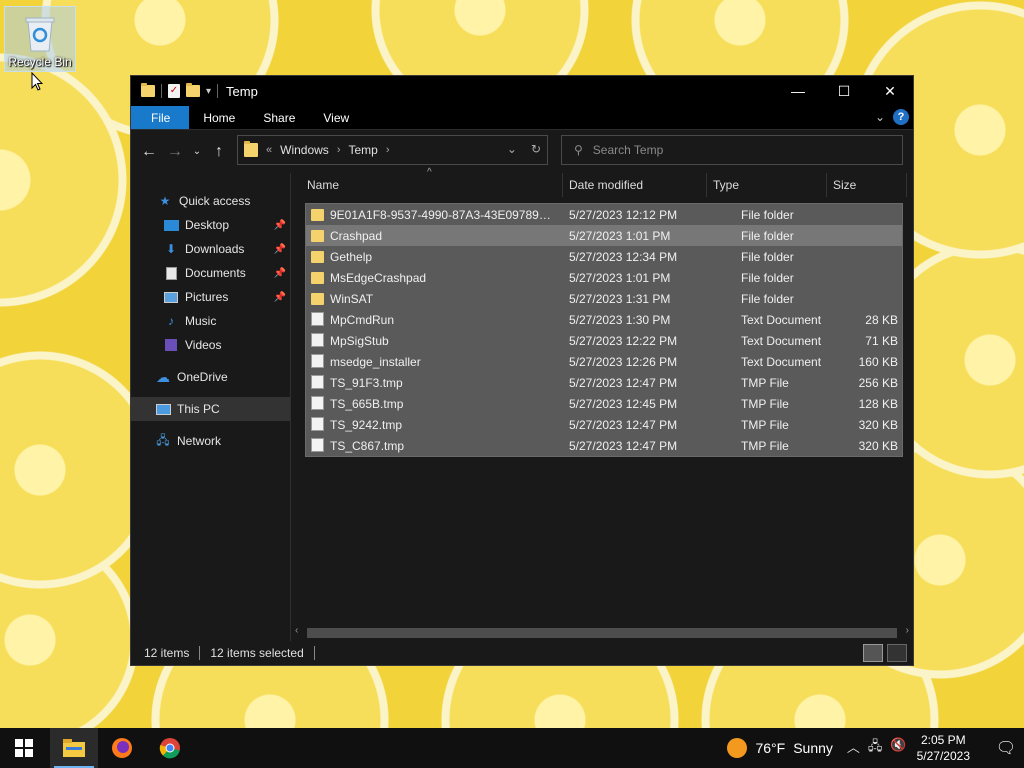 Image resolution: width=1024 pixels, height=768 pixels. I want to click on file-row: Crashpad 5/27/2023 1:01 PM File folder, so click(604, 235).